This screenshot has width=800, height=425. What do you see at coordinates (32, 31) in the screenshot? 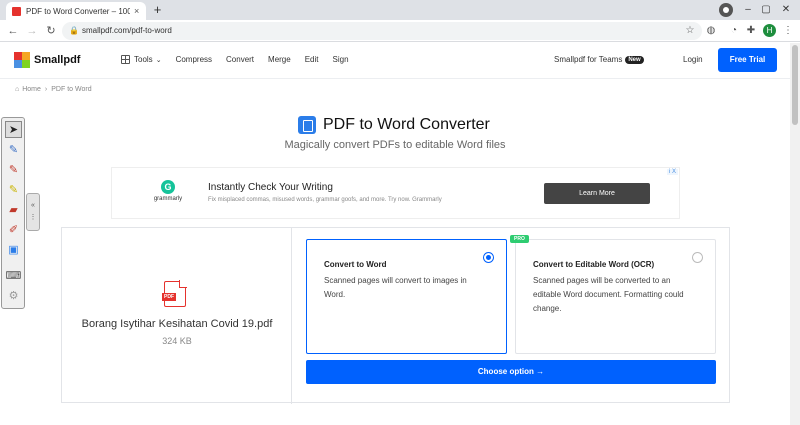
I see `forward-icon: →` at bounding box center [32, 31].